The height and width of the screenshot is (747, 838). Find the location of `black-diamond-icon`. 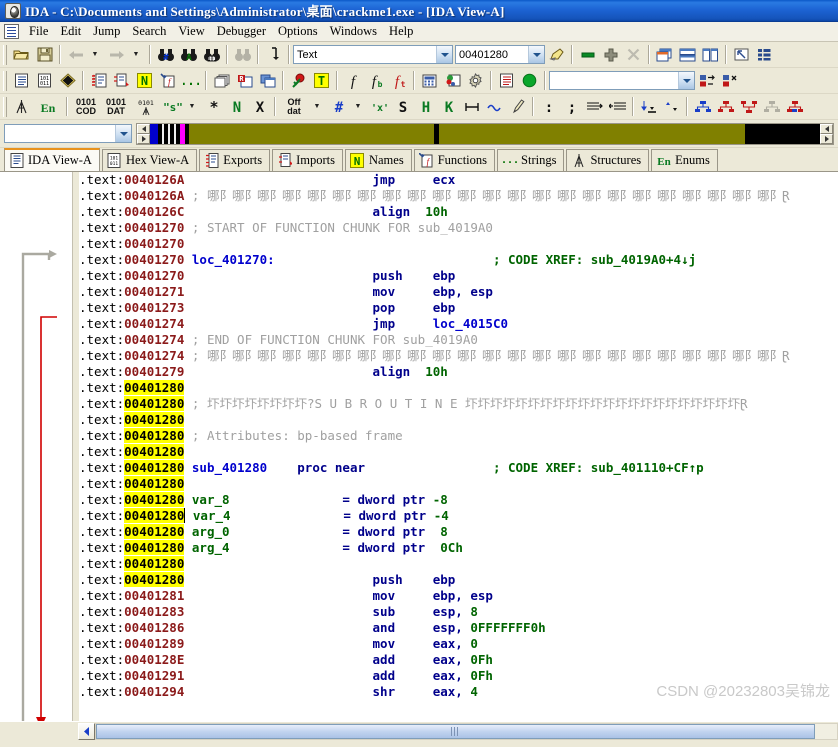

black-diamond-icon is located at coordinates (67, 81).